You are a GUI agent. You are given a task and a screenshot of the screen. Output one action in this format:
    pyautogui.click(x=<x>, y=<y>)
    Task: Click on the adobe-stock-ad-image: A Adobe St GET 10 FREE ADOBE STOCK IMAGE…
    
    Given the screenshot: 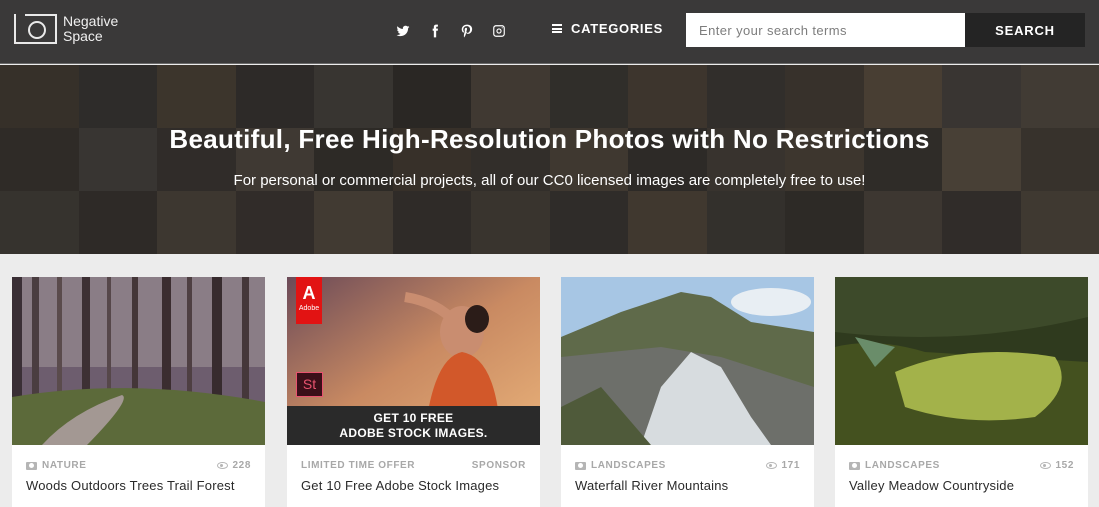 What is the action you would take?
    pyautogui.click(x=413, y=361)
    